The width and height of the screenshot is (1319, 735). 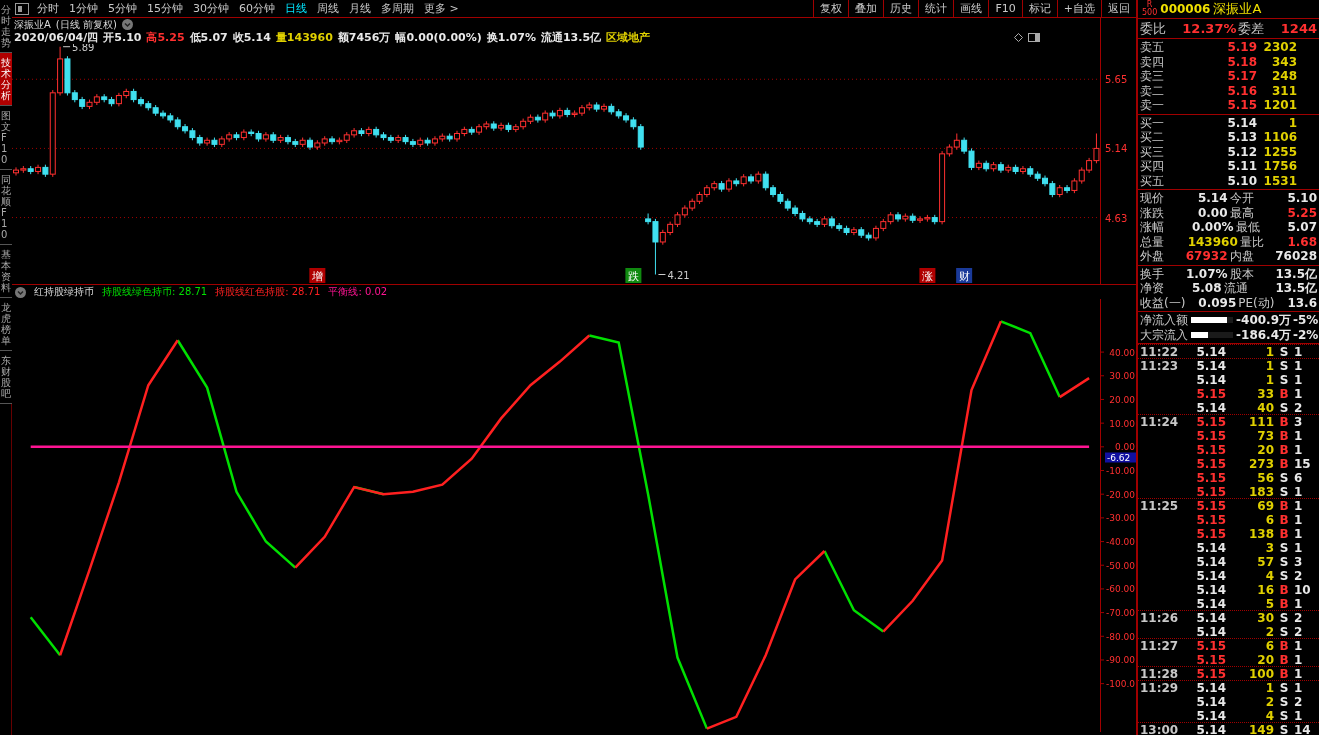 What do you see at coordinates (1117, 447) in the screenshot?
I see `axis-tick-label: 0.00` at bounding box center [1117, 447].